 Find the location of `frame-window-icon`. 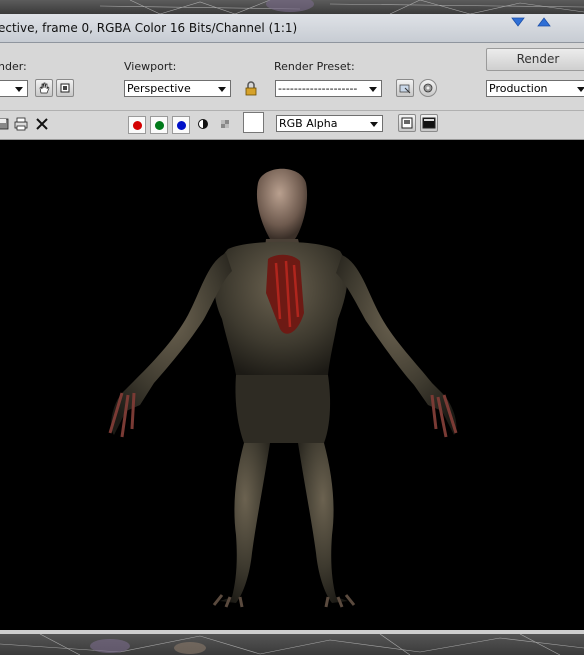

frame-window-icon is located at coordinates (429, 123).